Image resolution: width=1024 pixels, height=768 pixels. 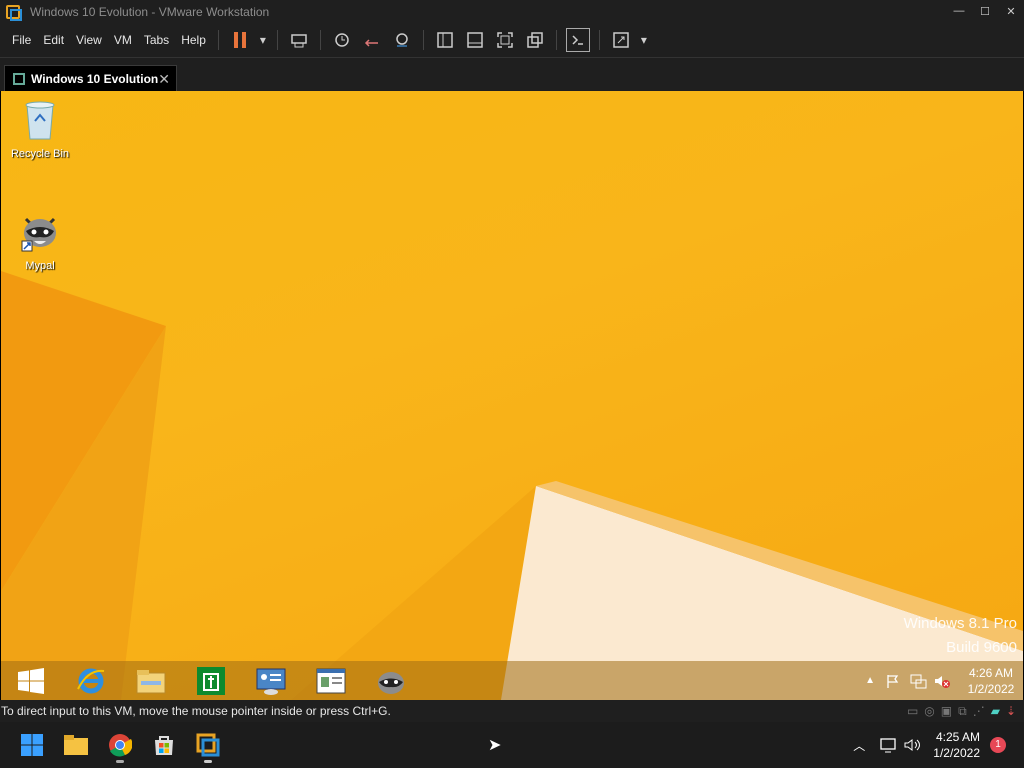 I want to click on guest-control-panel-button, so click(x=271, y=680).